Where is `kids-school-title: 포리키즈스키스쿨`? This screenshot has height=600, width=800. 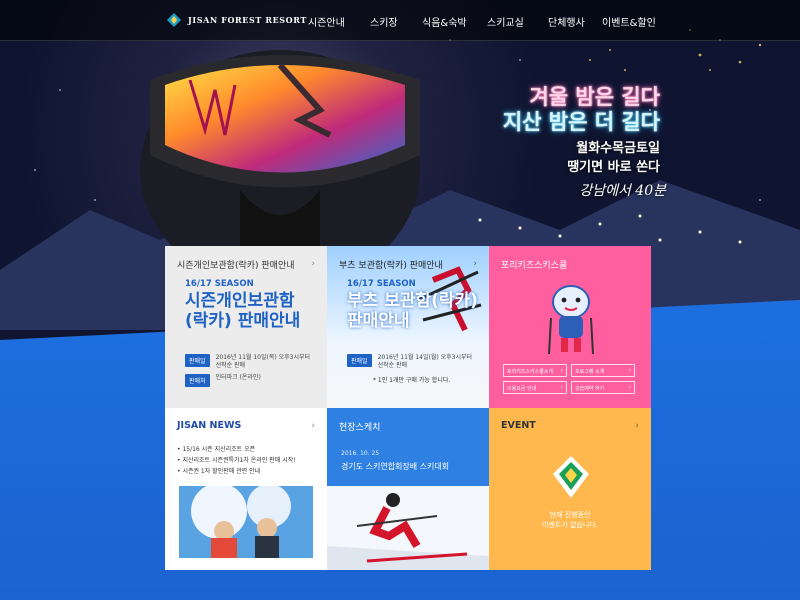
kids-school-title: 포리키즈스키스쿨 is located at coordinates (534, 266).